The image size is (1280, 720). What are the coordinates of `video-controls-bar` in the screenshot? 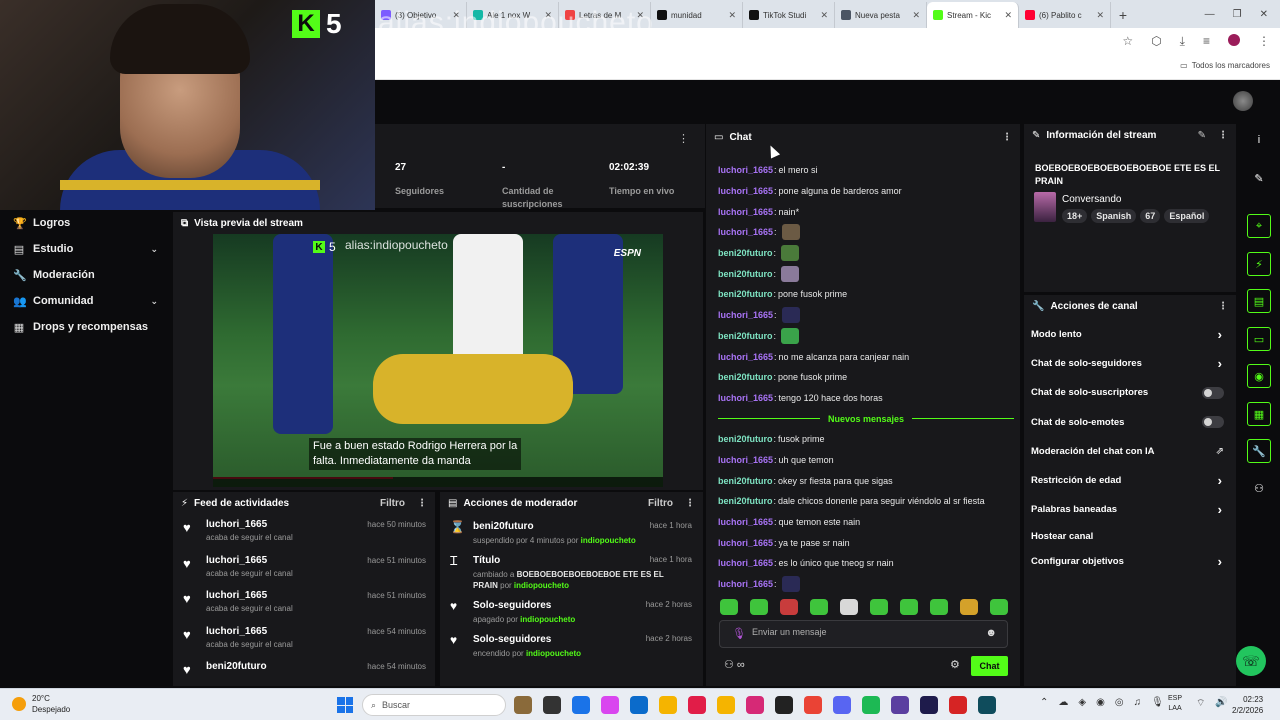 It's located at (438, 482).